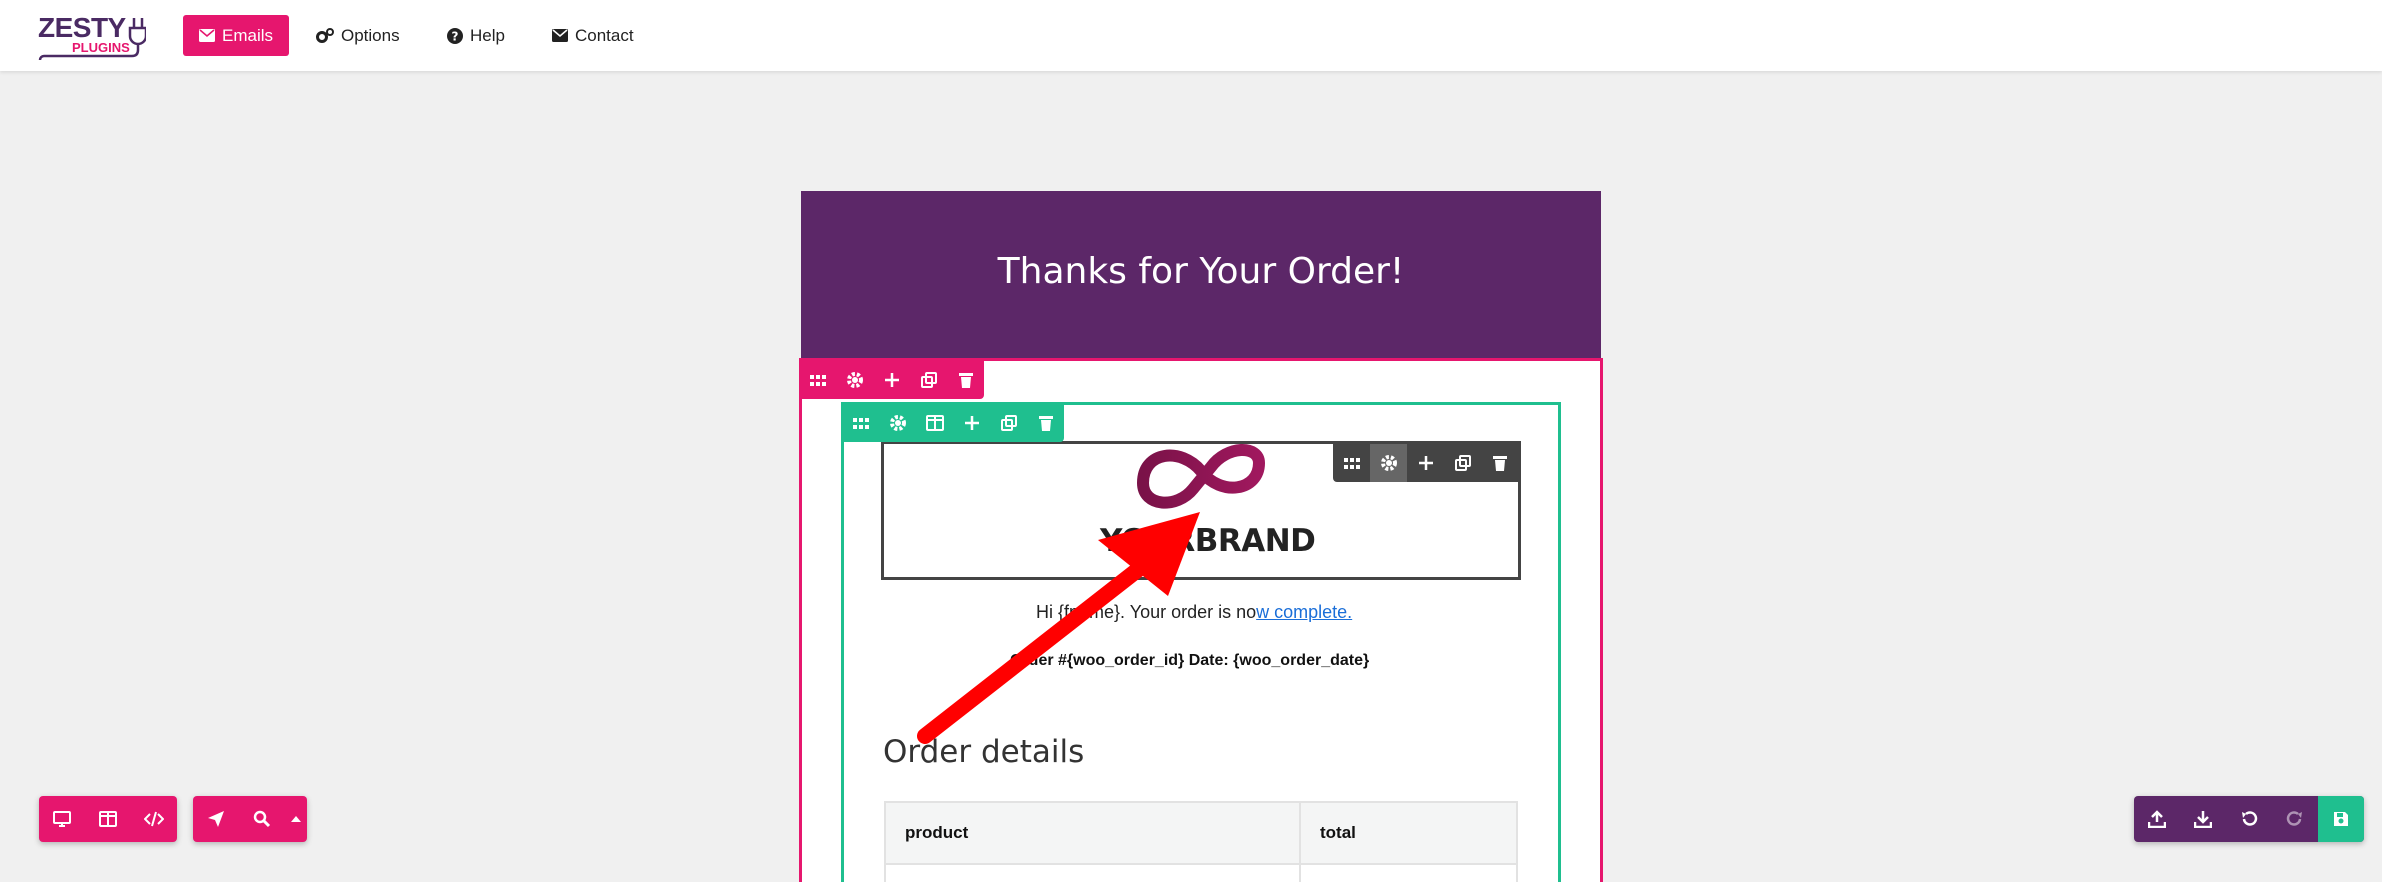 The image size is (2382, 882). What do you see at coordinates (2203, 819) in the screenshot?
I see `download-icon` at bounding box center [2203, 819].